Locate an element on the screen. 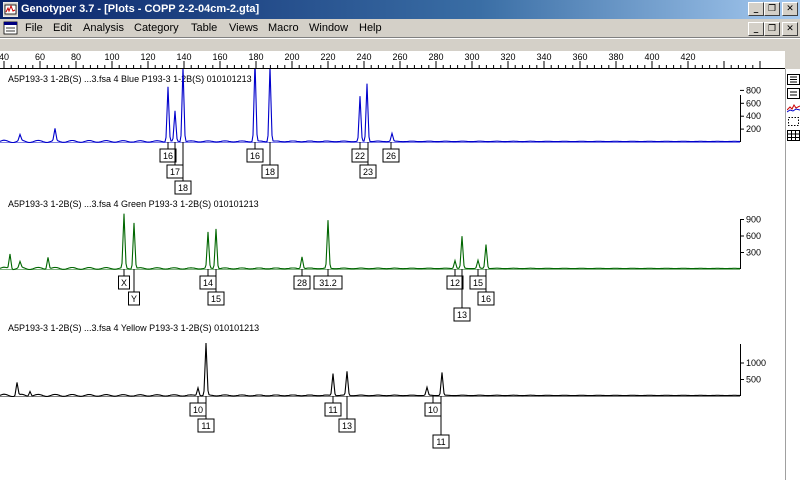 This screenshot has height=480, width=800. ruler-tick-label: 40 is located at coordinates (4, 57).